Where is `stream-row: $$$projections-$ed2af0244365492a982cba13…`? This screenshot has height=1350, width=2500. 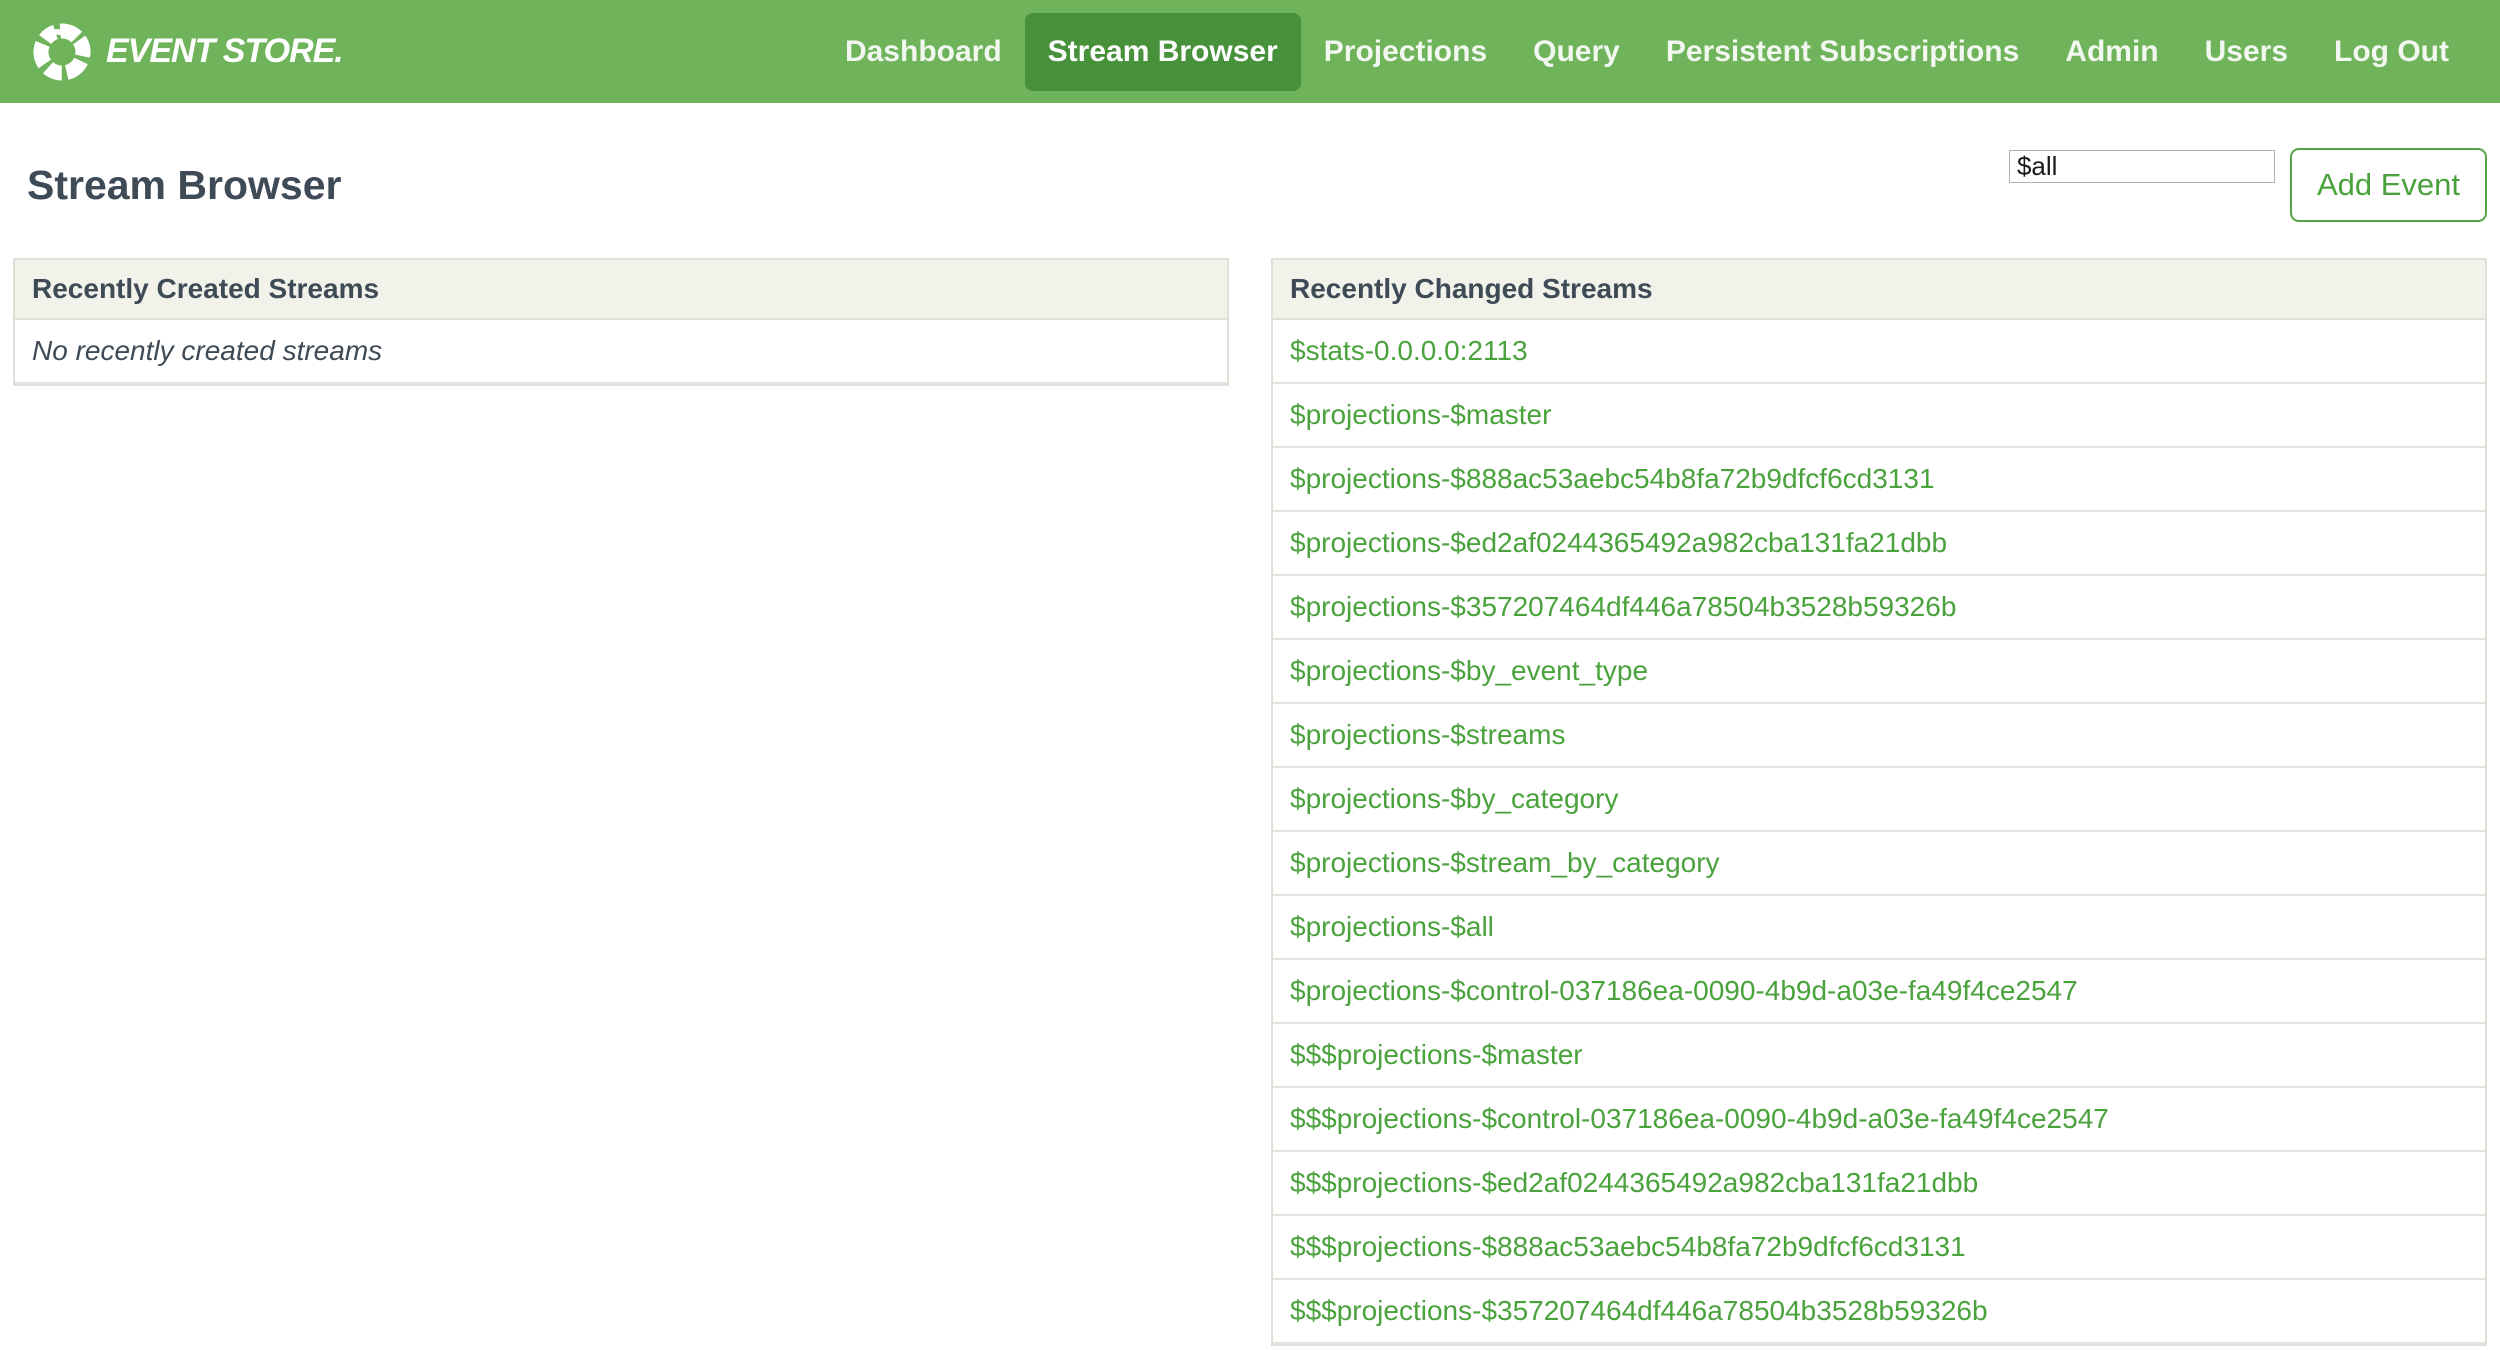 stream-row: $$$projections-$ed2af0244365492a982cba13… is located at coordinates (1879, 1184).